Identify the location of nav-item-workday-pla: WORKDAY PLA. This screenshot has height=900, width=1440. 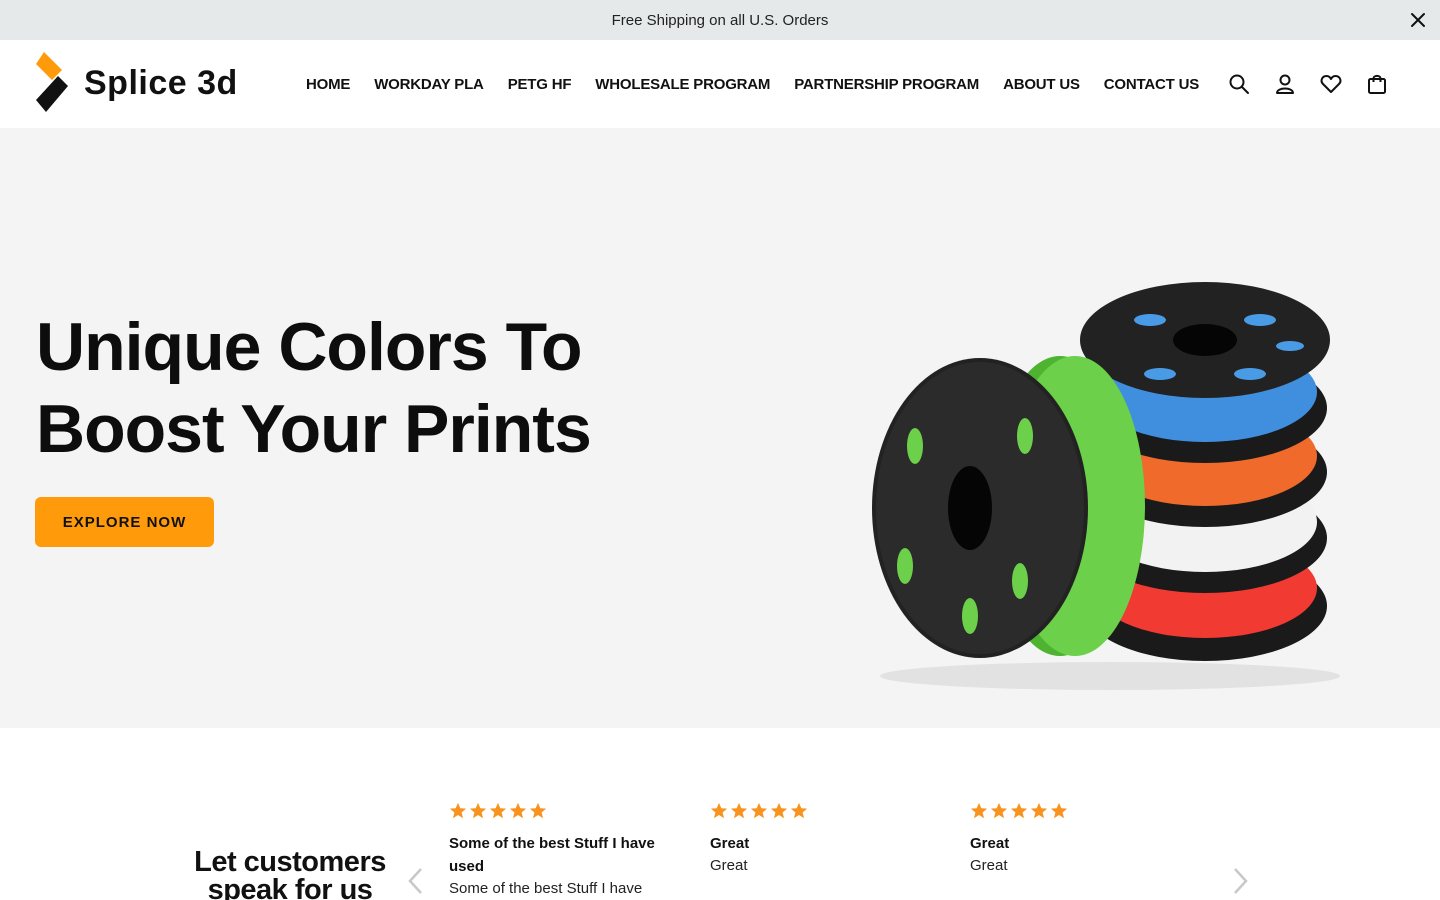
(429, 84).